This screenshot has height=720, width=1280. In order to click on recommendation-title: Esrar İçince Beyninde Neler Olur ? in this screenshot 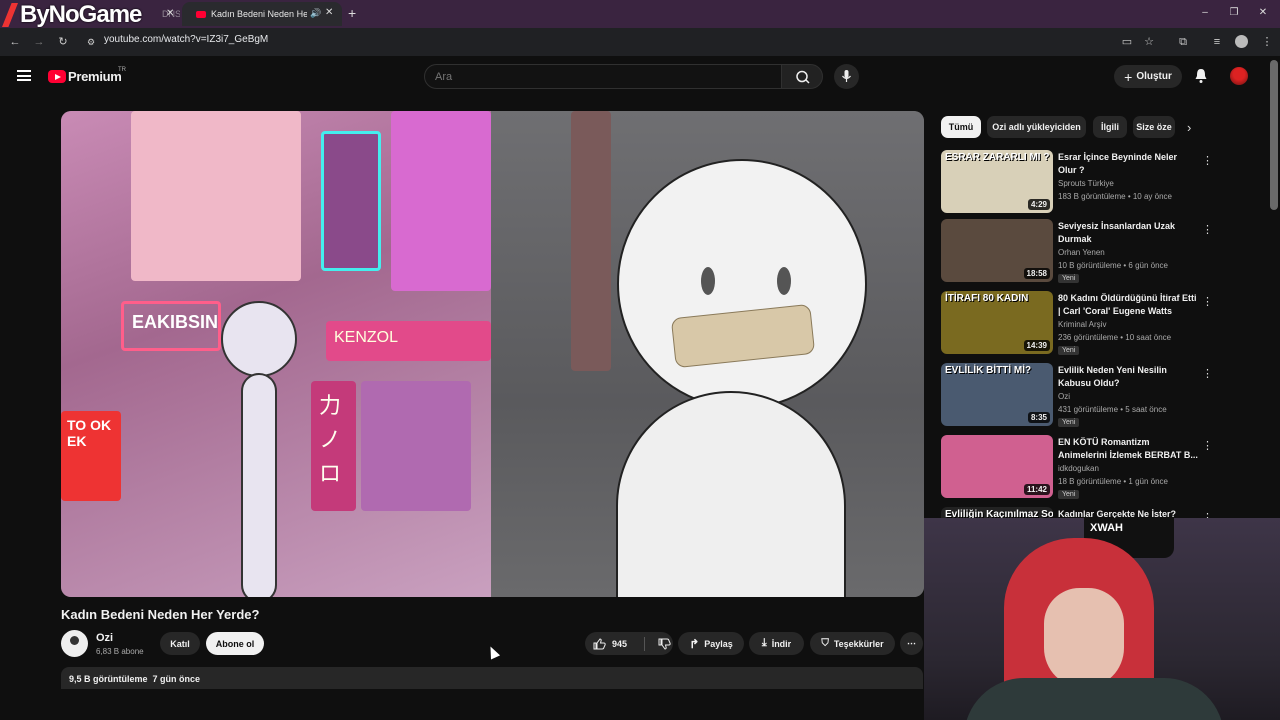, I will do `click(1128, 164)`.